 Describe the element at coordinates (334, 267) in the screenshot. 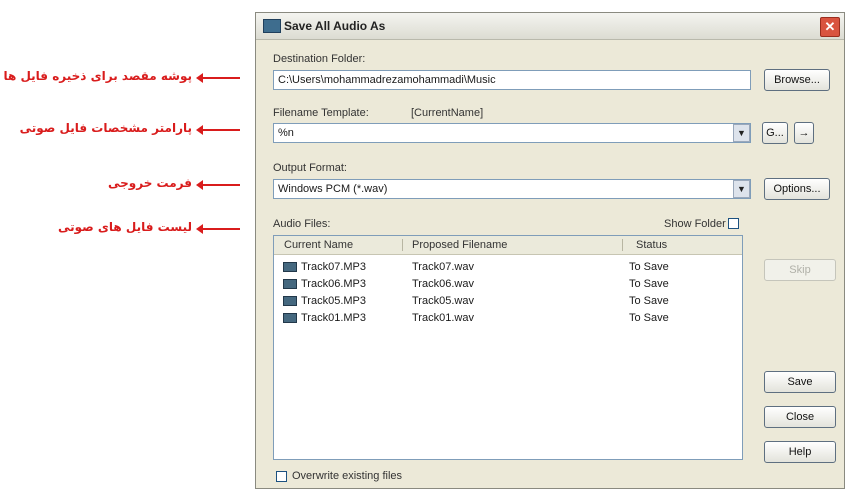

I see `current-name: Track07.MP3` at that location.